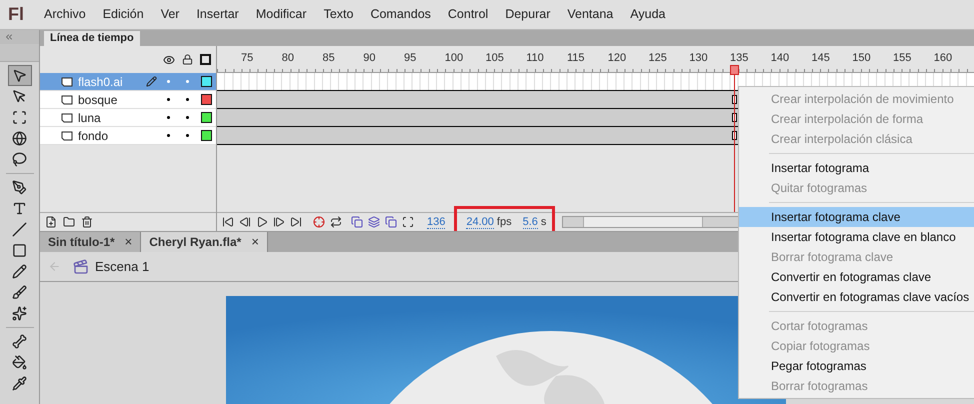  What do you see at coordinates (535, 58) in the screenshot?
I see `ruler-label: 110` at bounding box center [535, 58].